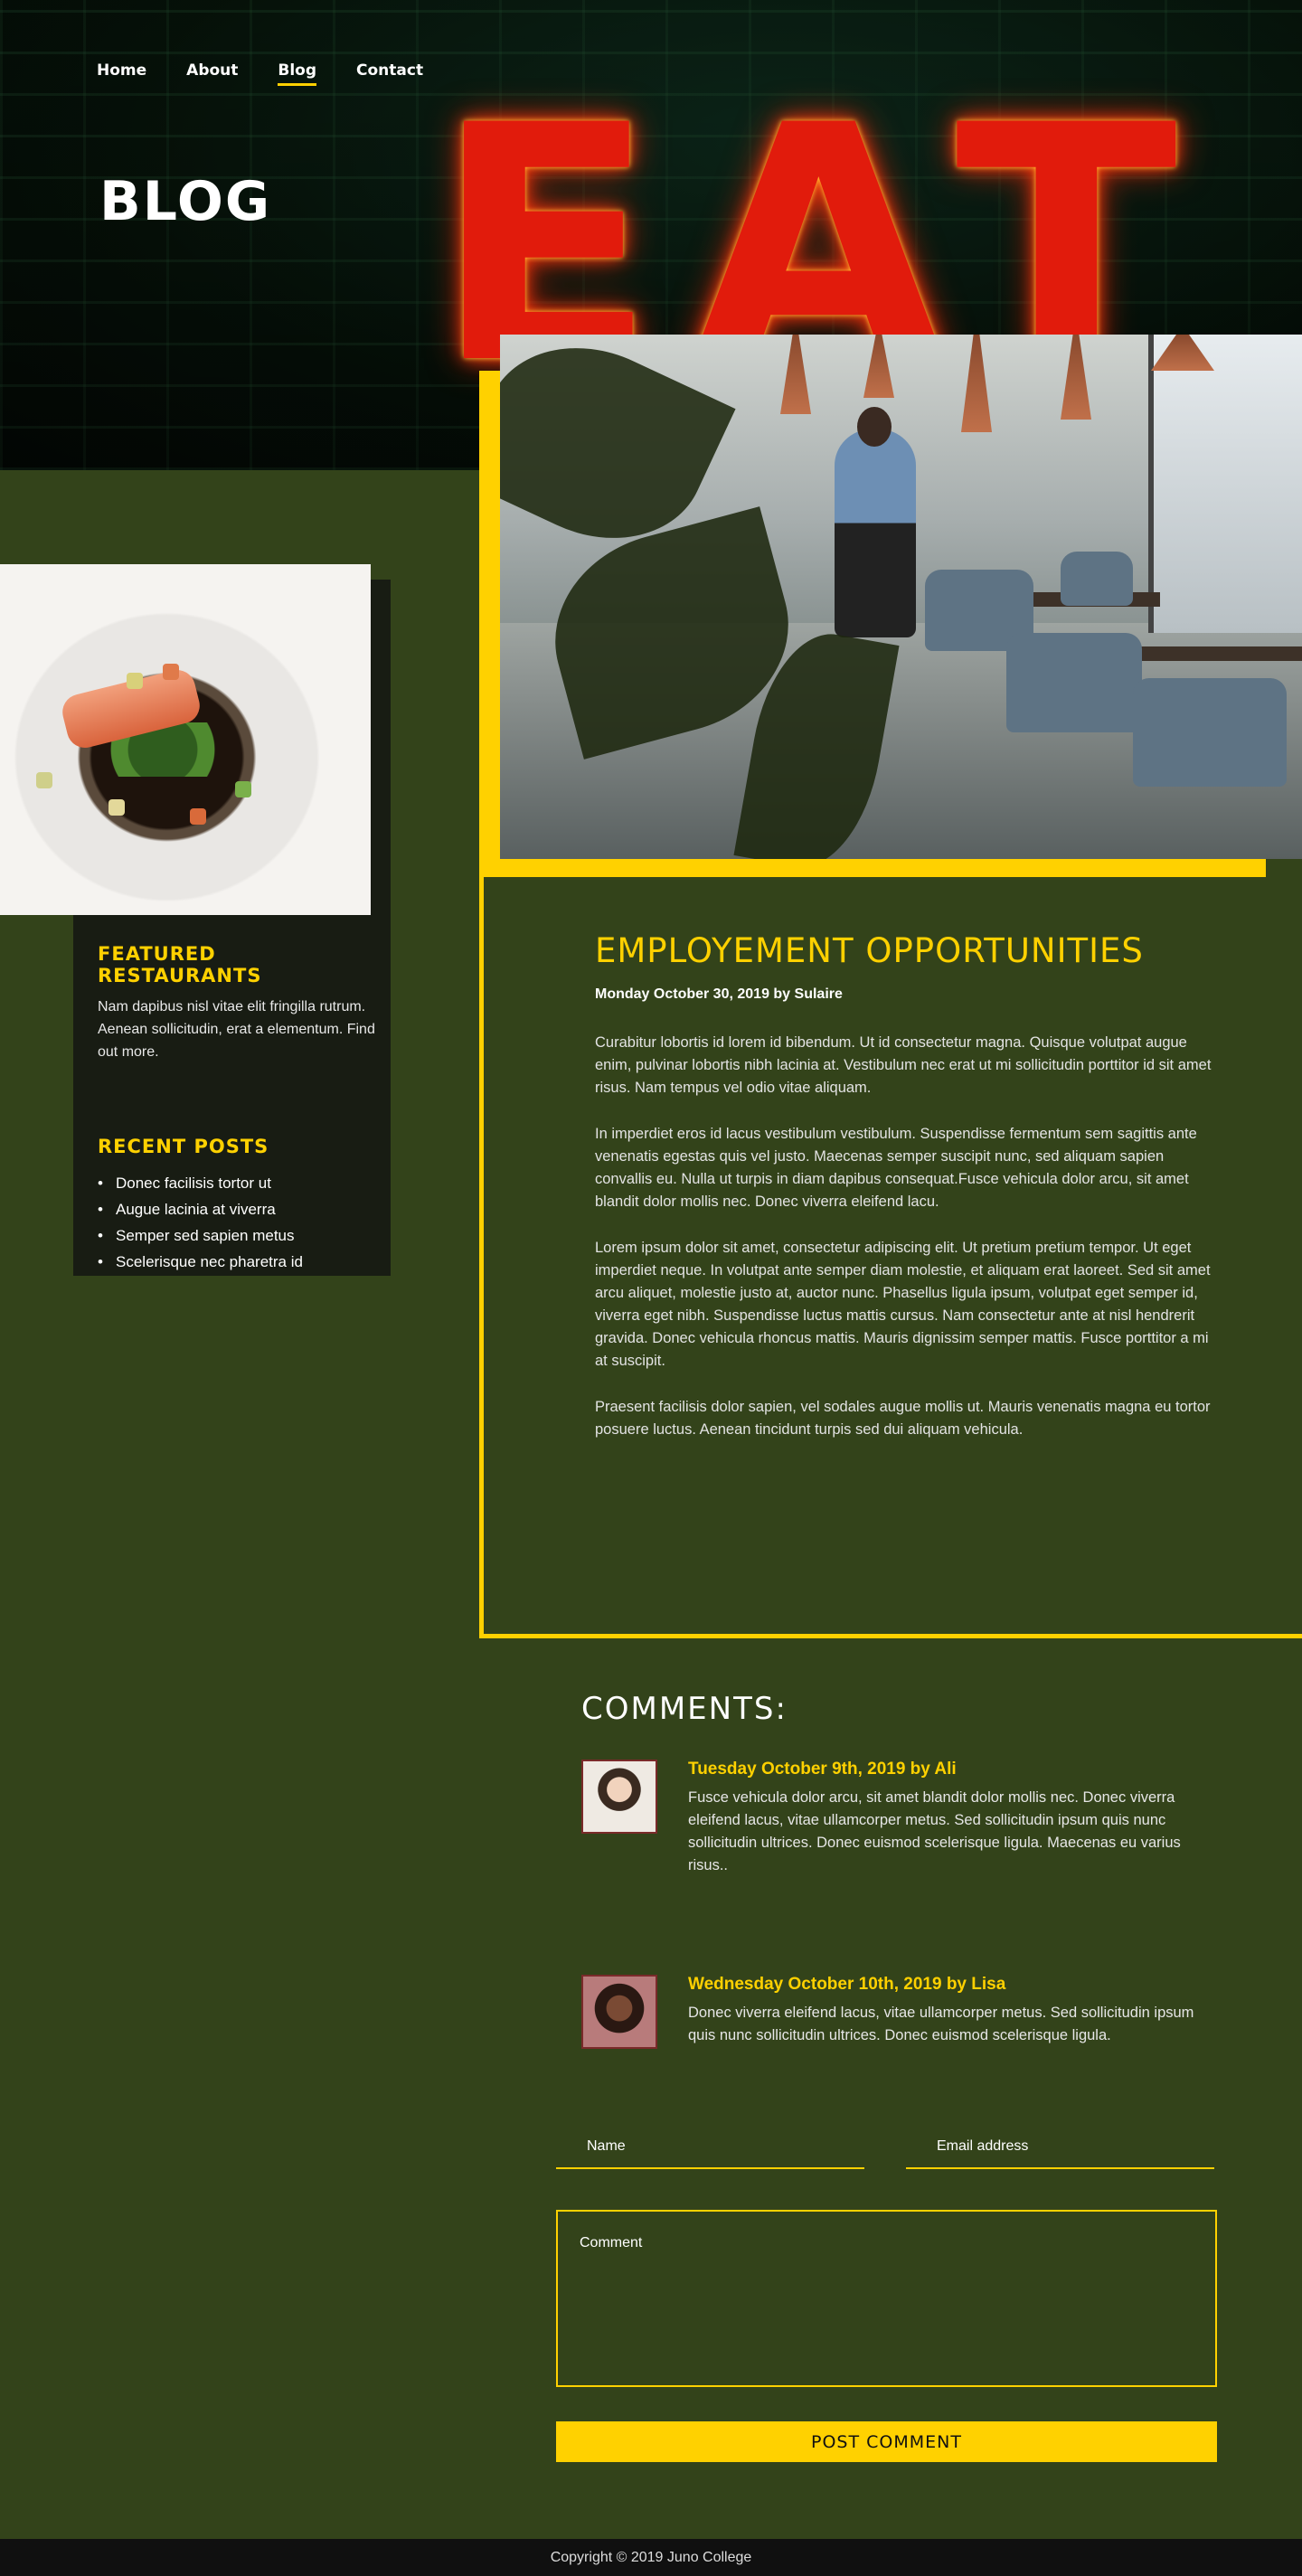  Describe the element at coordinates (238, 1235) in the screenshot. I see `recent-post-link: Semper sed sapien metus` at that location.